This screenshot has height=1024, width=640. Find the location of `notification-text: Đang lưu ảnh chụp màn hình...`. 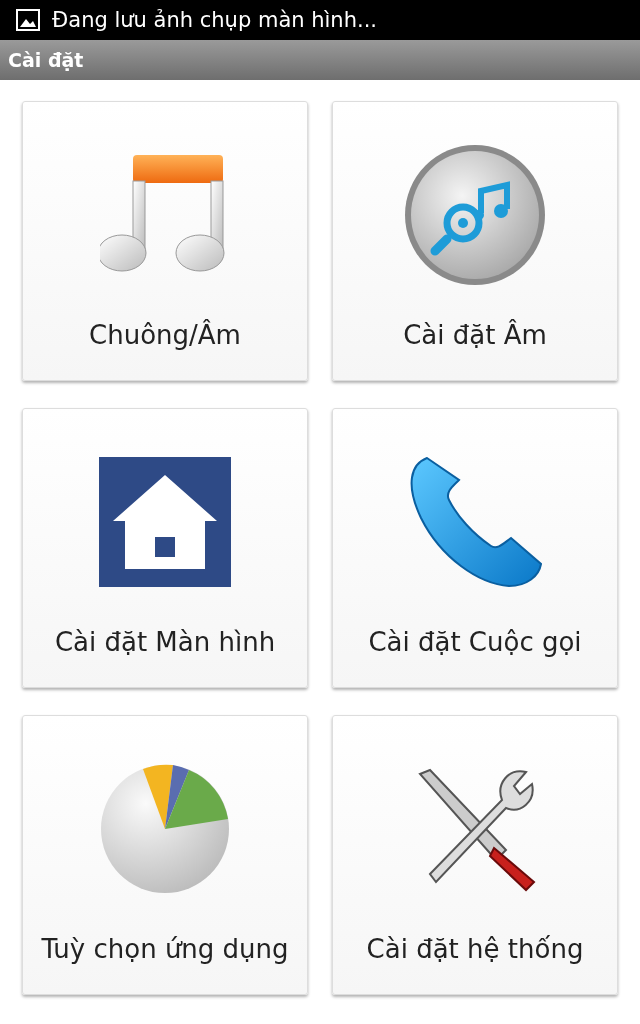

notification-text: Đang lưu ảnh chụp màn hình... is located at coordinates (215, 20).